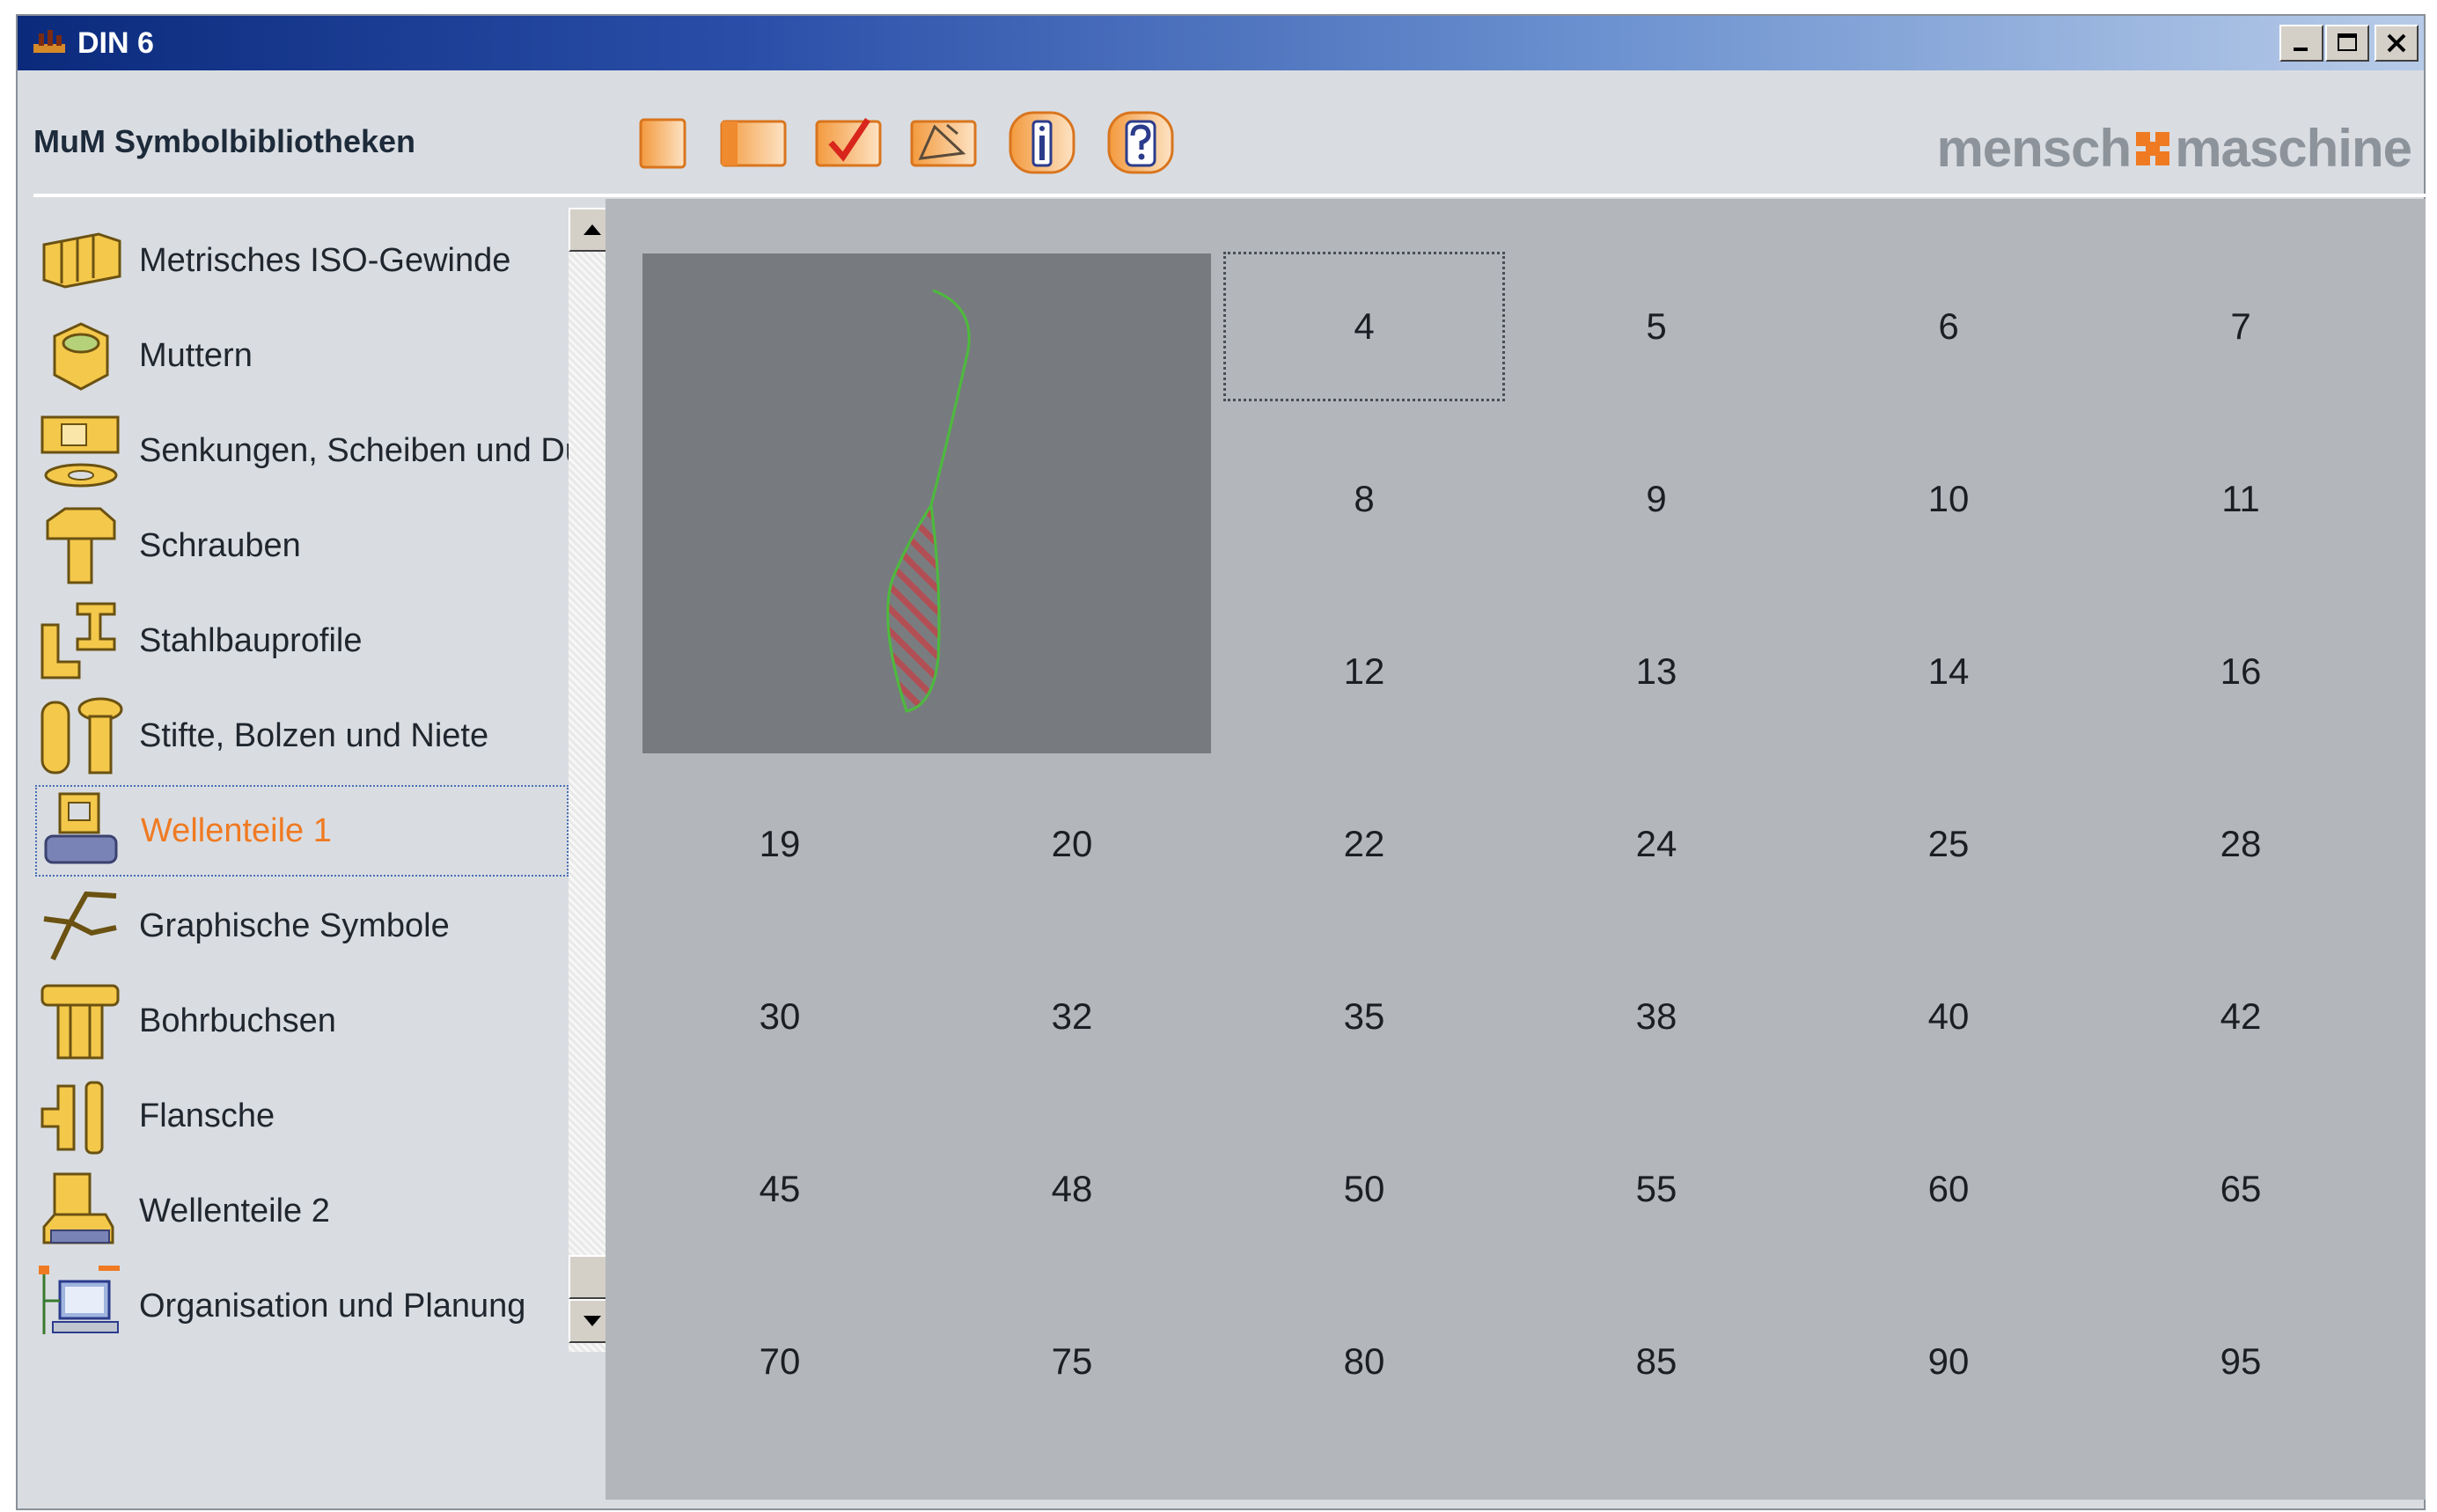 The height and width of the screenshot is (1512, 2437). What do you see at coordinates (302, 355) in the screenshot?
I see `sidebar-item-nuts: Muttern` at bounding box center [302, 355].